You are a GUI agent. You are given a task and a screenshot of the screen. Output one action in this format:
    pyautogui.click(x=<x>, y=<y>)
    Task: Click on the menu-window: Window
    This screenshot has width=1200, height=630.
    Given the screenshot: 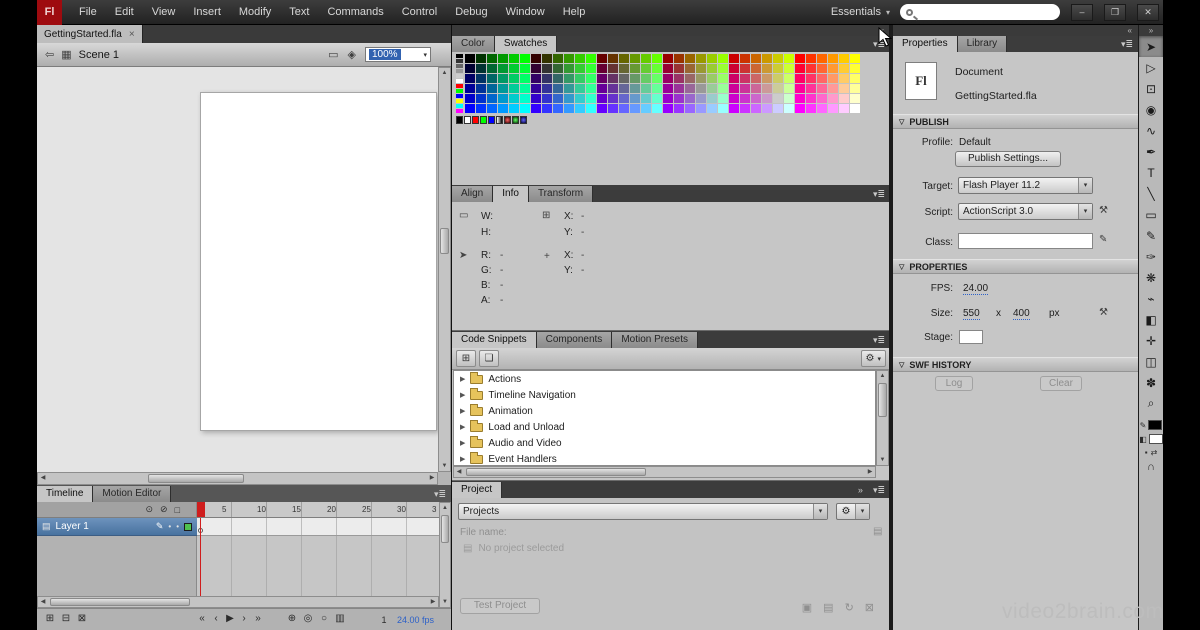 What is the action you would take?
    pyautogui.click(x=525, y=12)
    